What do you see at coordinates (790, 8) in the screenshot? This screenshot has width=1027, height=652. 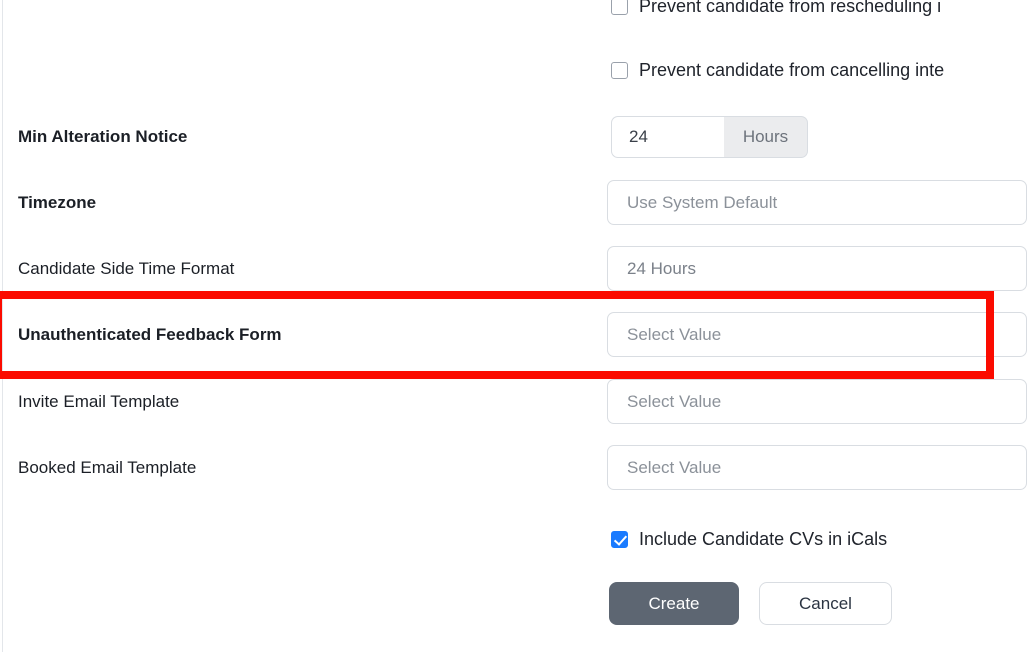 I see `prevent-rescheduling-label: Prevent candidate from rescheduling i` at bounding box center [790, 8].